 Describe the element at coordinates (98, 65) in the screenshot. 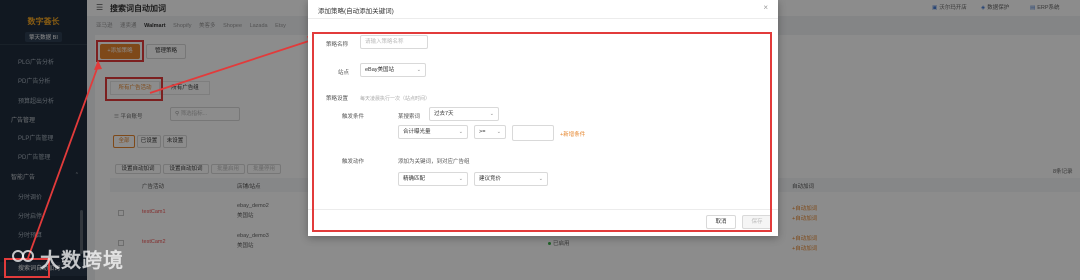

I see `arrow-head-icon` at that location.